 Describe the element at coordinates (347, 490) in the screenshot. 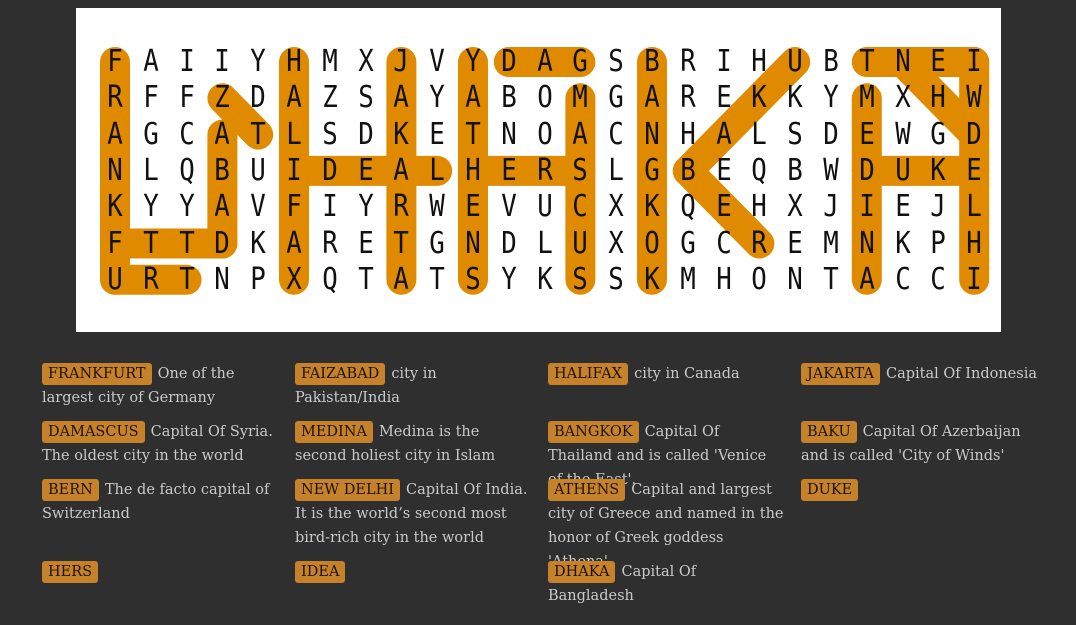

I see `clue-word-badge: NEW DELHI` at that location.